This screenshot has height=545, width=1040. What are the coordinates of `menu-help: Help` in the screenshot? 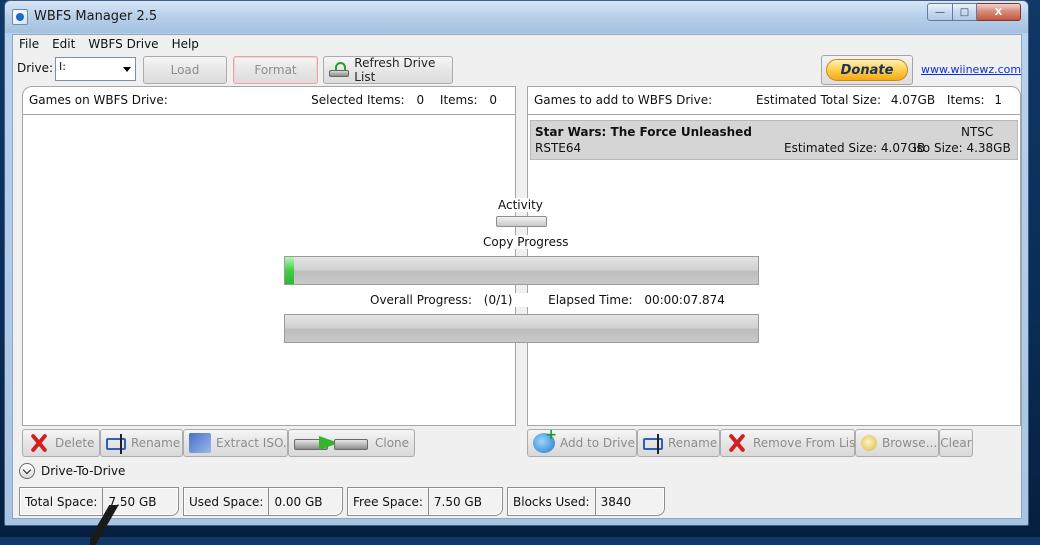 It's located at (186, 45).